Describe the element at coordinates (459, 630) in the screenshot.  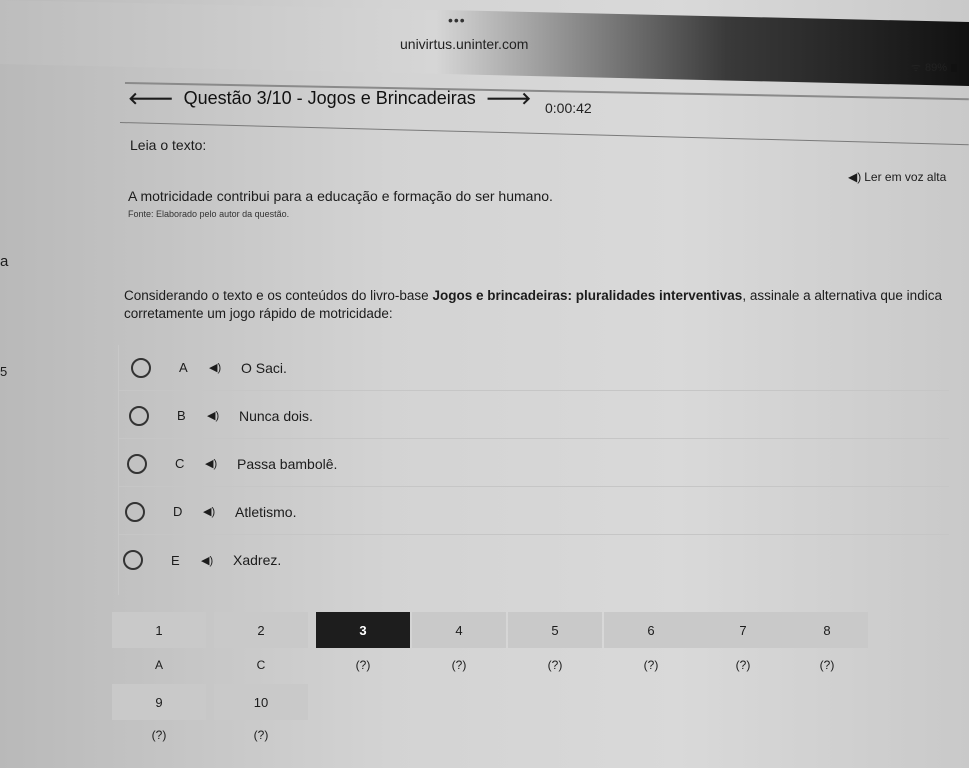
I see `nav-question-4: 4` at that location.